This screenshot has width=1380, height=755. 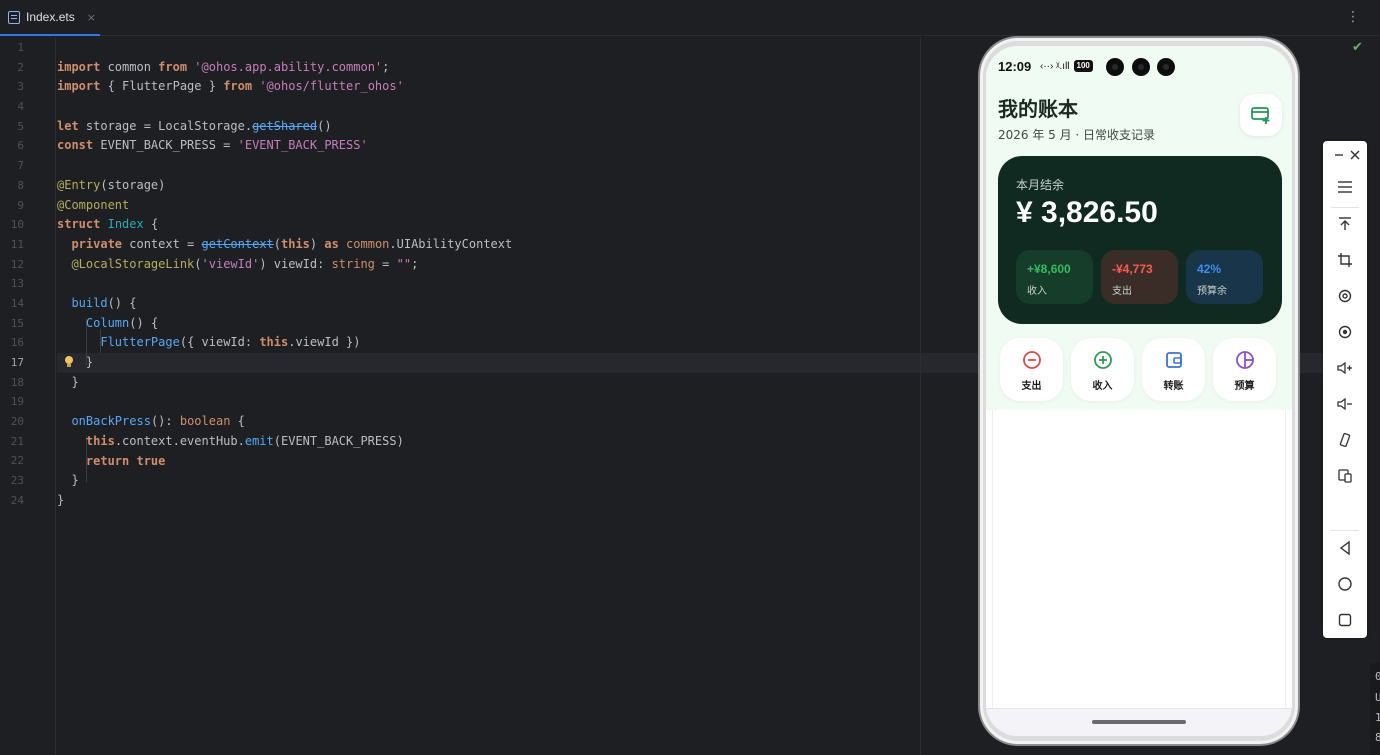 I want to click on line-number: 3, so click(x=20, y=86).